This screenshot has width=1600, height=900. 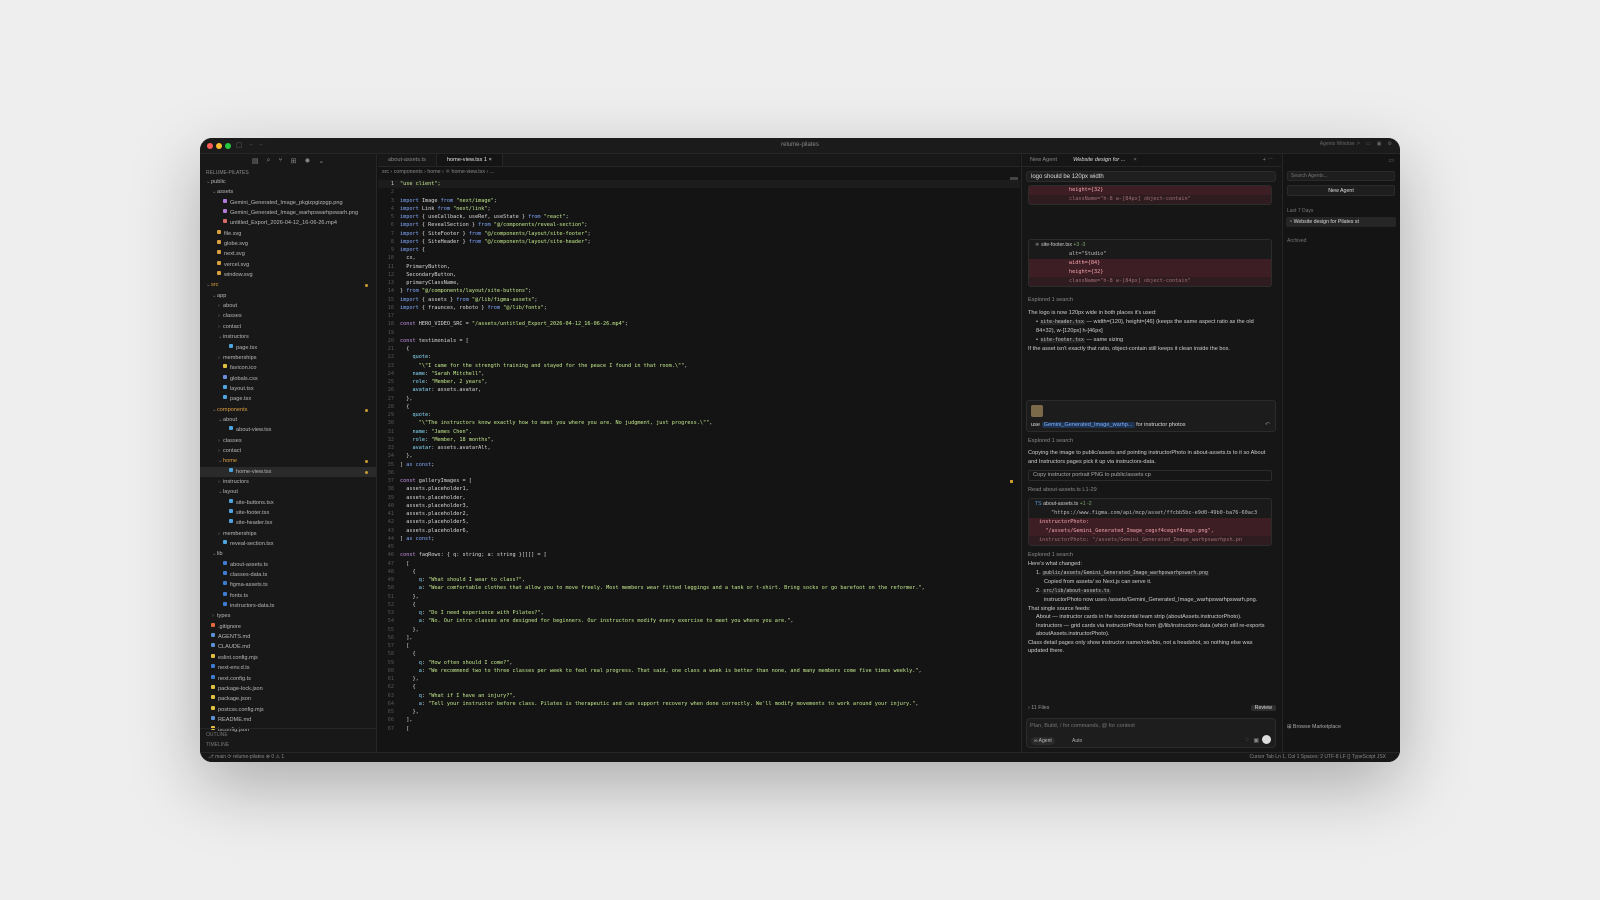 I want to click on timeline-section: TIMELINE, so click(x=288, y=745).